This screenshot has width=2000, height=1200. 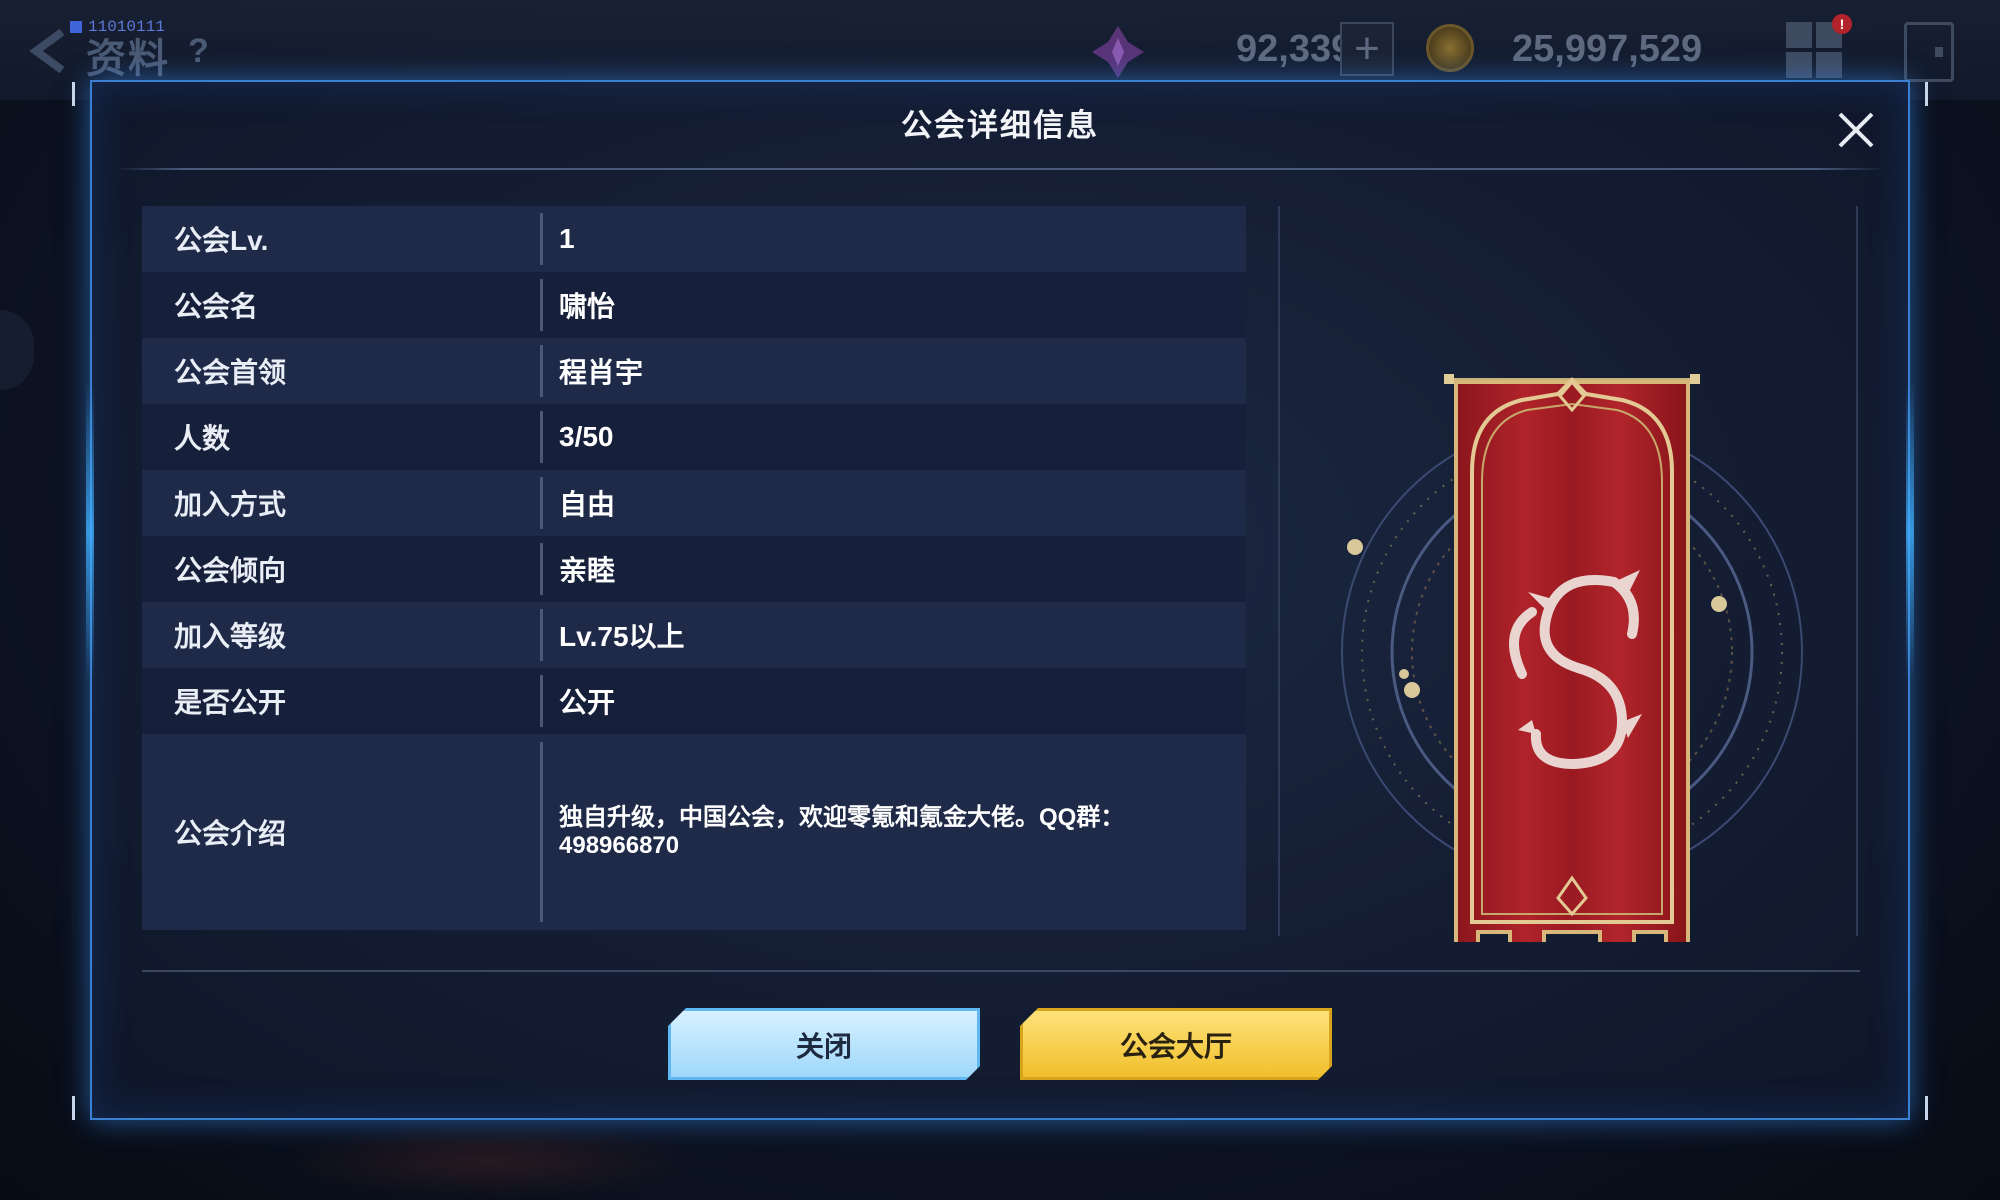 What do you see at coordinates (202, 438) in the screenshot?
I see `row-label: 人数` at bounding box center [202, 438].